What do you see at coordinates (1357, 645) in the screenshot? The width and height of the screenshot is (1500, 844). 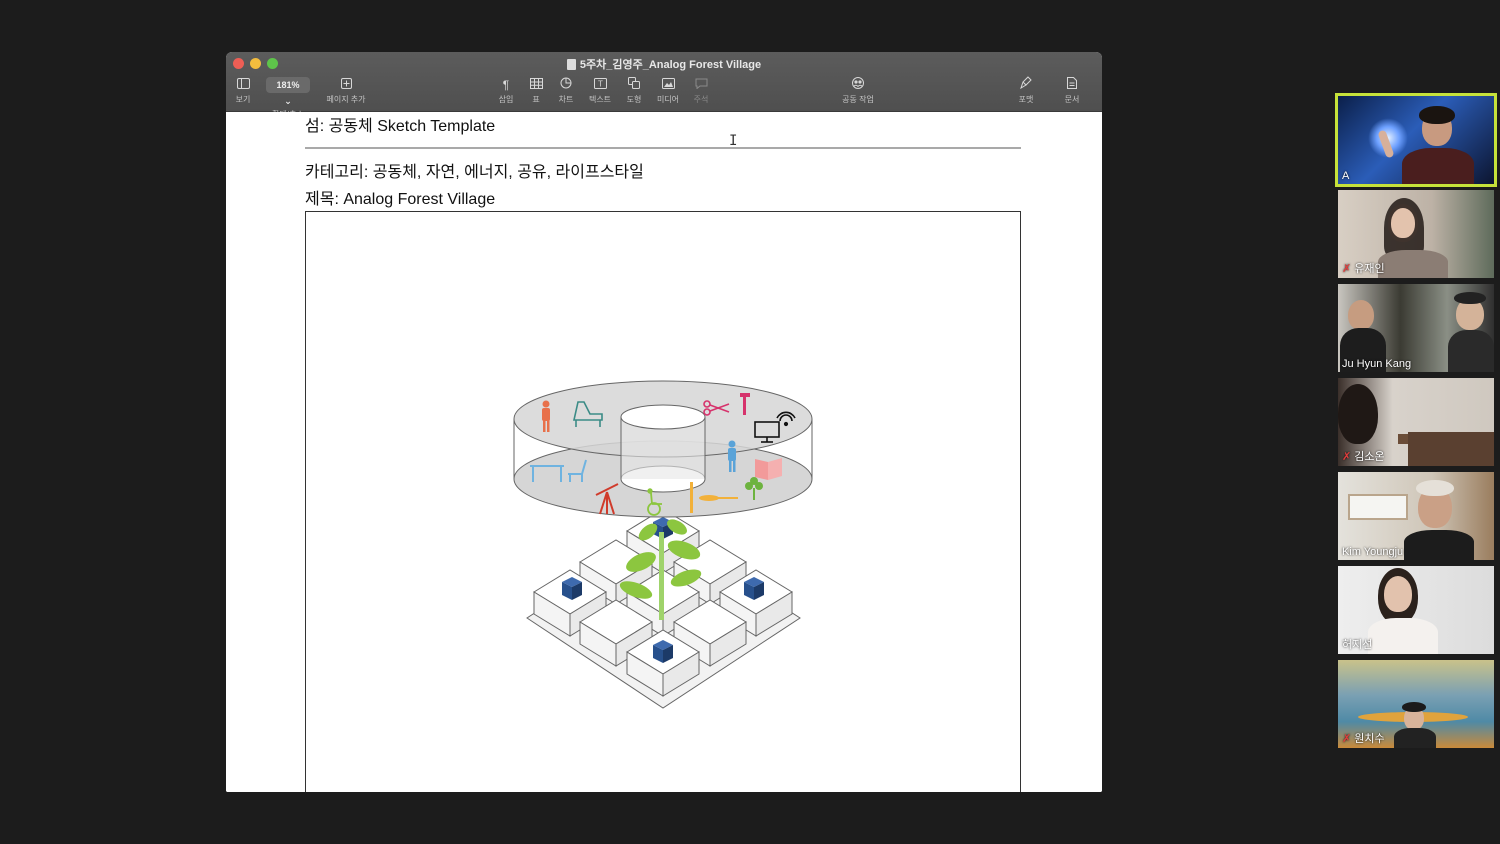 I see `participant-name: 허지선` at bounding box center [1357, 645].